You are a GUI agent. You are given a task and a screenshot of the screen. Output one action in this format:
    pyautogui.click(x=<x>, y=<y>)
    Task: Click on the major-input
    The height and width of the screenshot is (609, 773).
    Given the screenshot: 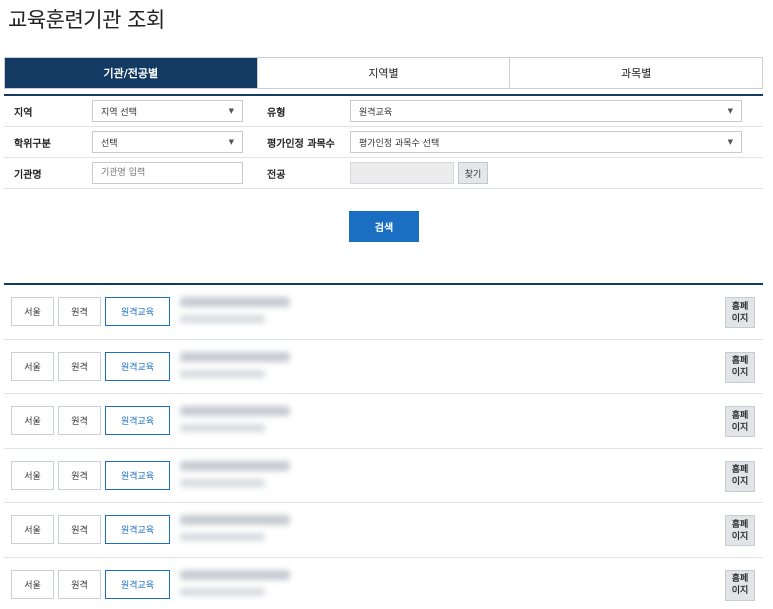 What is the action you would take?
    pyautogui.click(x=402, y=173)
    